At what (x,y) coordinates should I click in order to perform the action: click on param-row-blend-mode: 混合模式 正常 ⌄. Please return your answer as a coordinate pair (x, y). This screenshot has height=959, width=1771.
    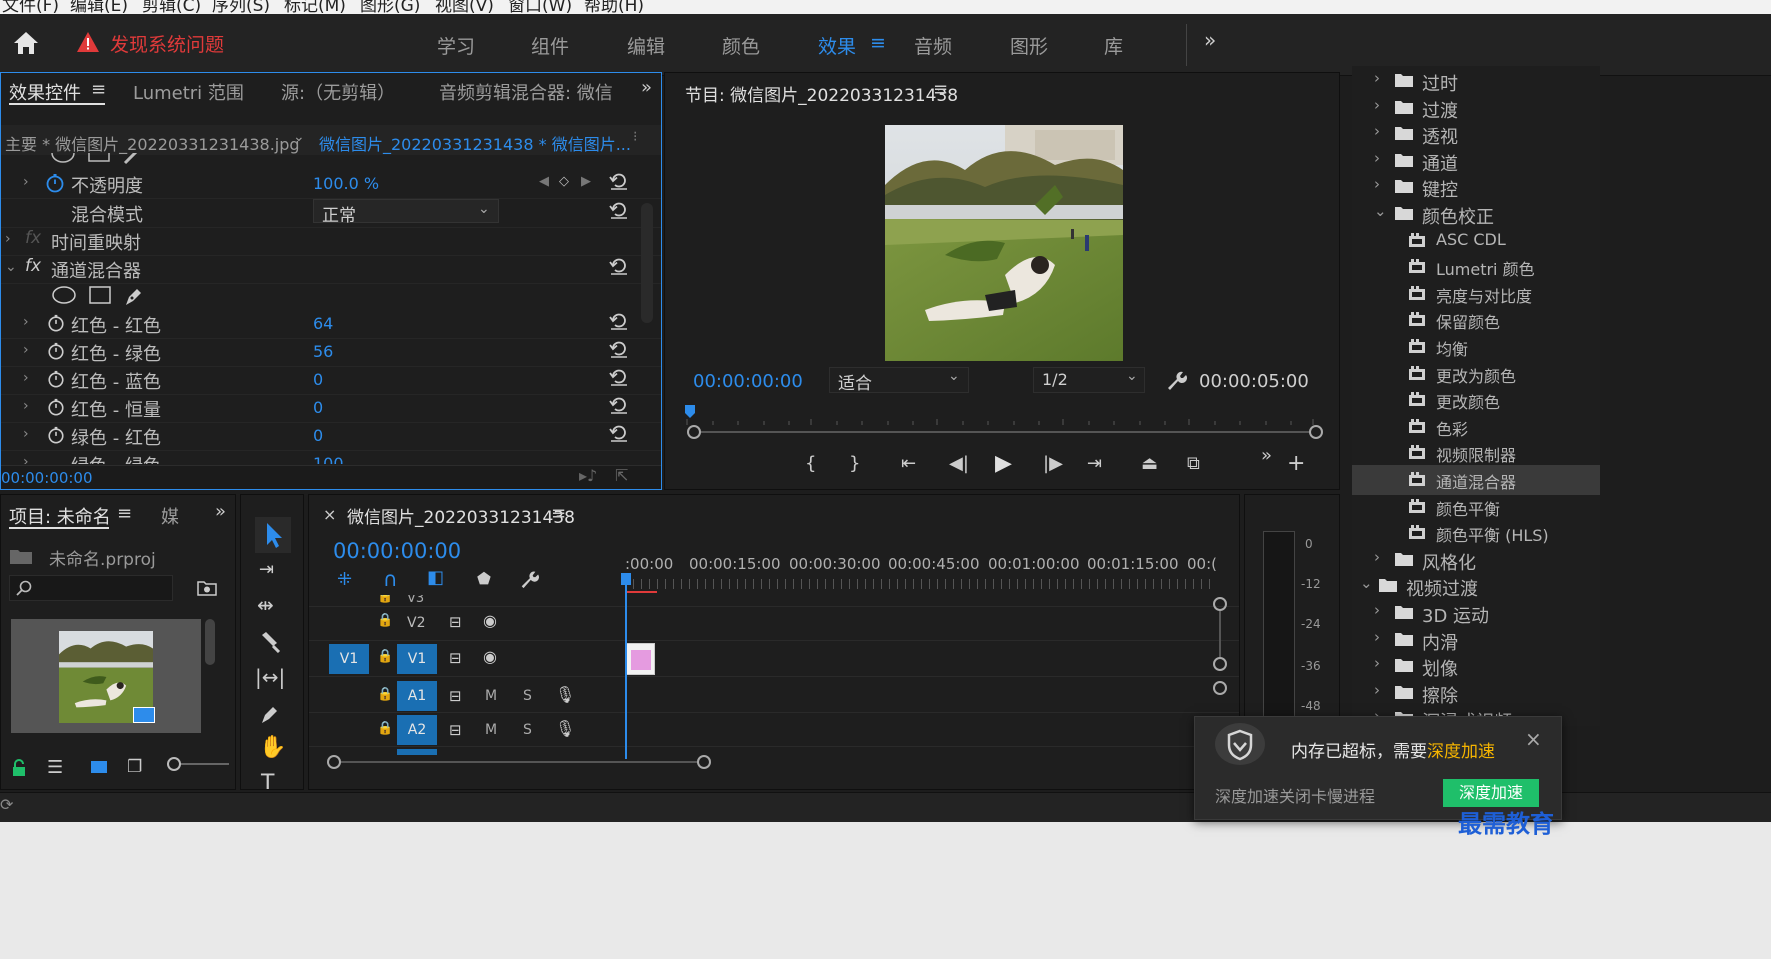
    Looking at the image, I should click on (331, 212).